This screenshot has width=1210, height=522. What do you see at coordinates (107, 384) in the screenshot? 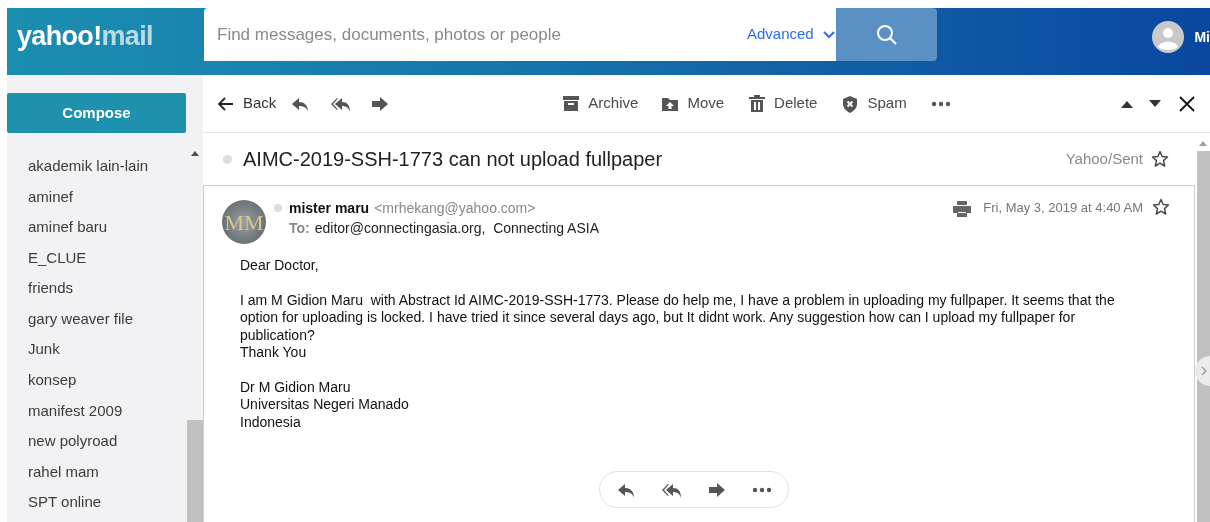
I see `folder-item: konsep` at bounding box center [107, 384].